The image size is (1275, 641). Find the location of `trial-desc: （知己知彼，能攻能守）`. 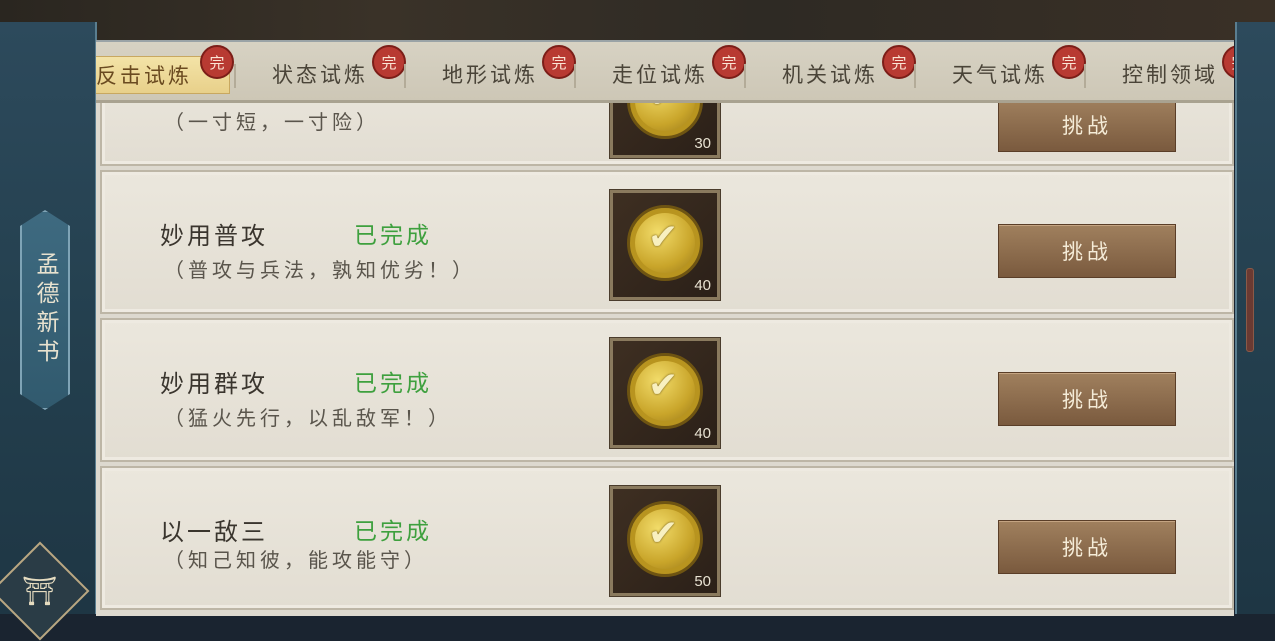

trial-desc: （知己知彼，能攻能守） is located at coordinates (296, 560).